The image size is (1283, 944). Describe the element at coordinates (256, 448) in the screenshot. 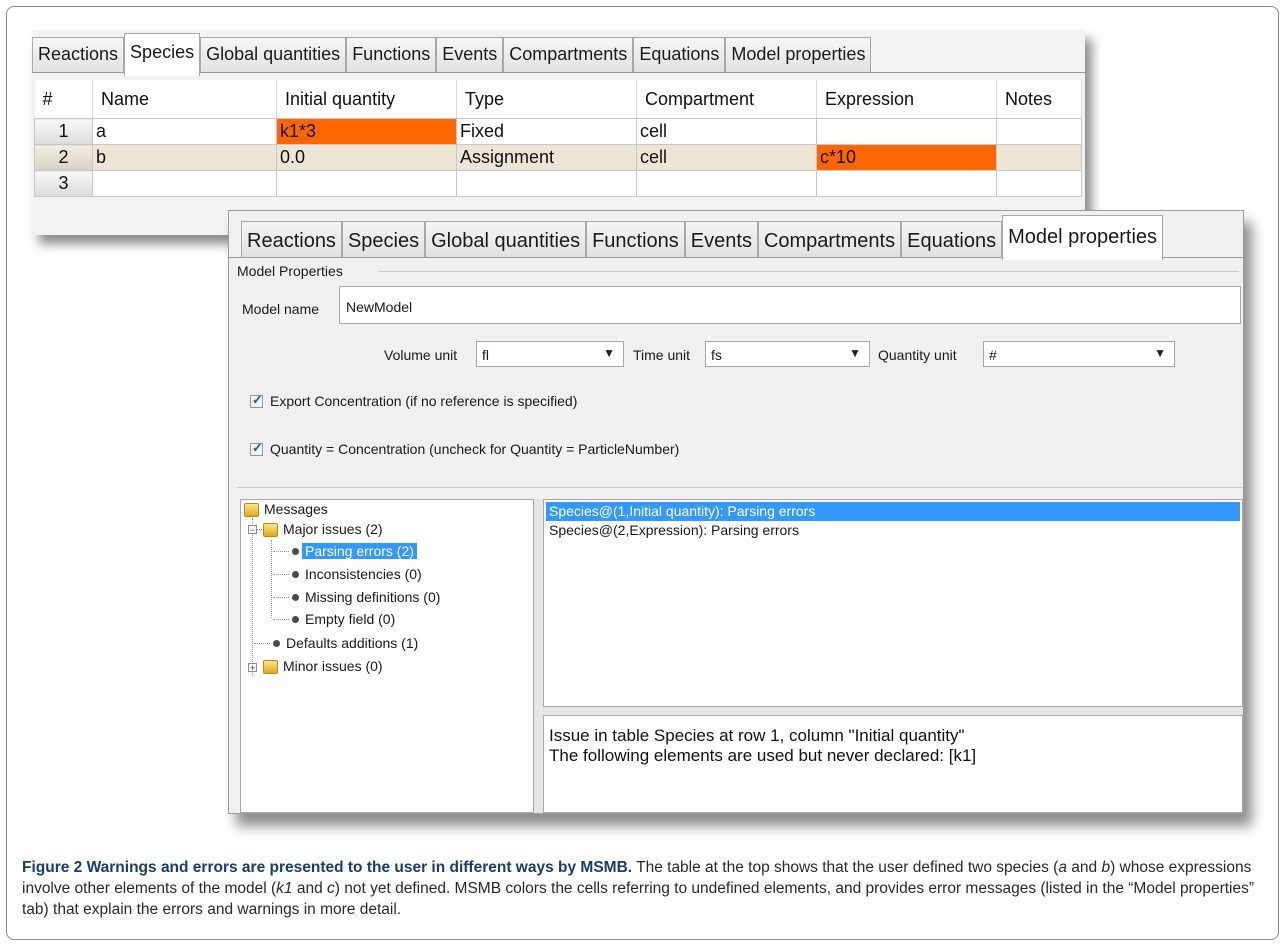

I see `quantity-concentration-checkbox: ✓` at that location.